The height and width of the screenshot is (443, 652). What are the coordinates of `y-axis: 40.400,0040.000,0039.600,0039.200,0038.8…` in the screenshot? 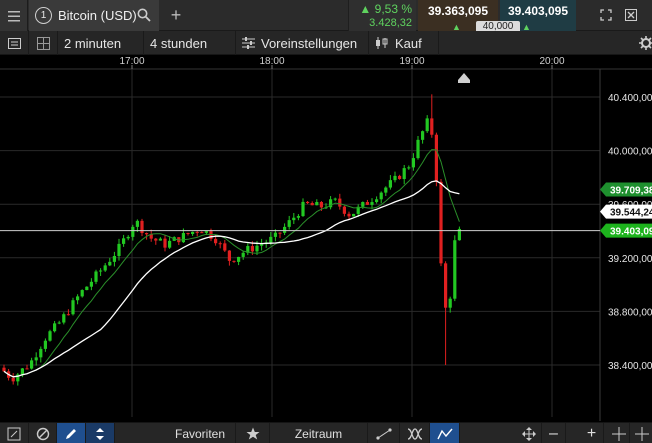 It's located at (625, 245).